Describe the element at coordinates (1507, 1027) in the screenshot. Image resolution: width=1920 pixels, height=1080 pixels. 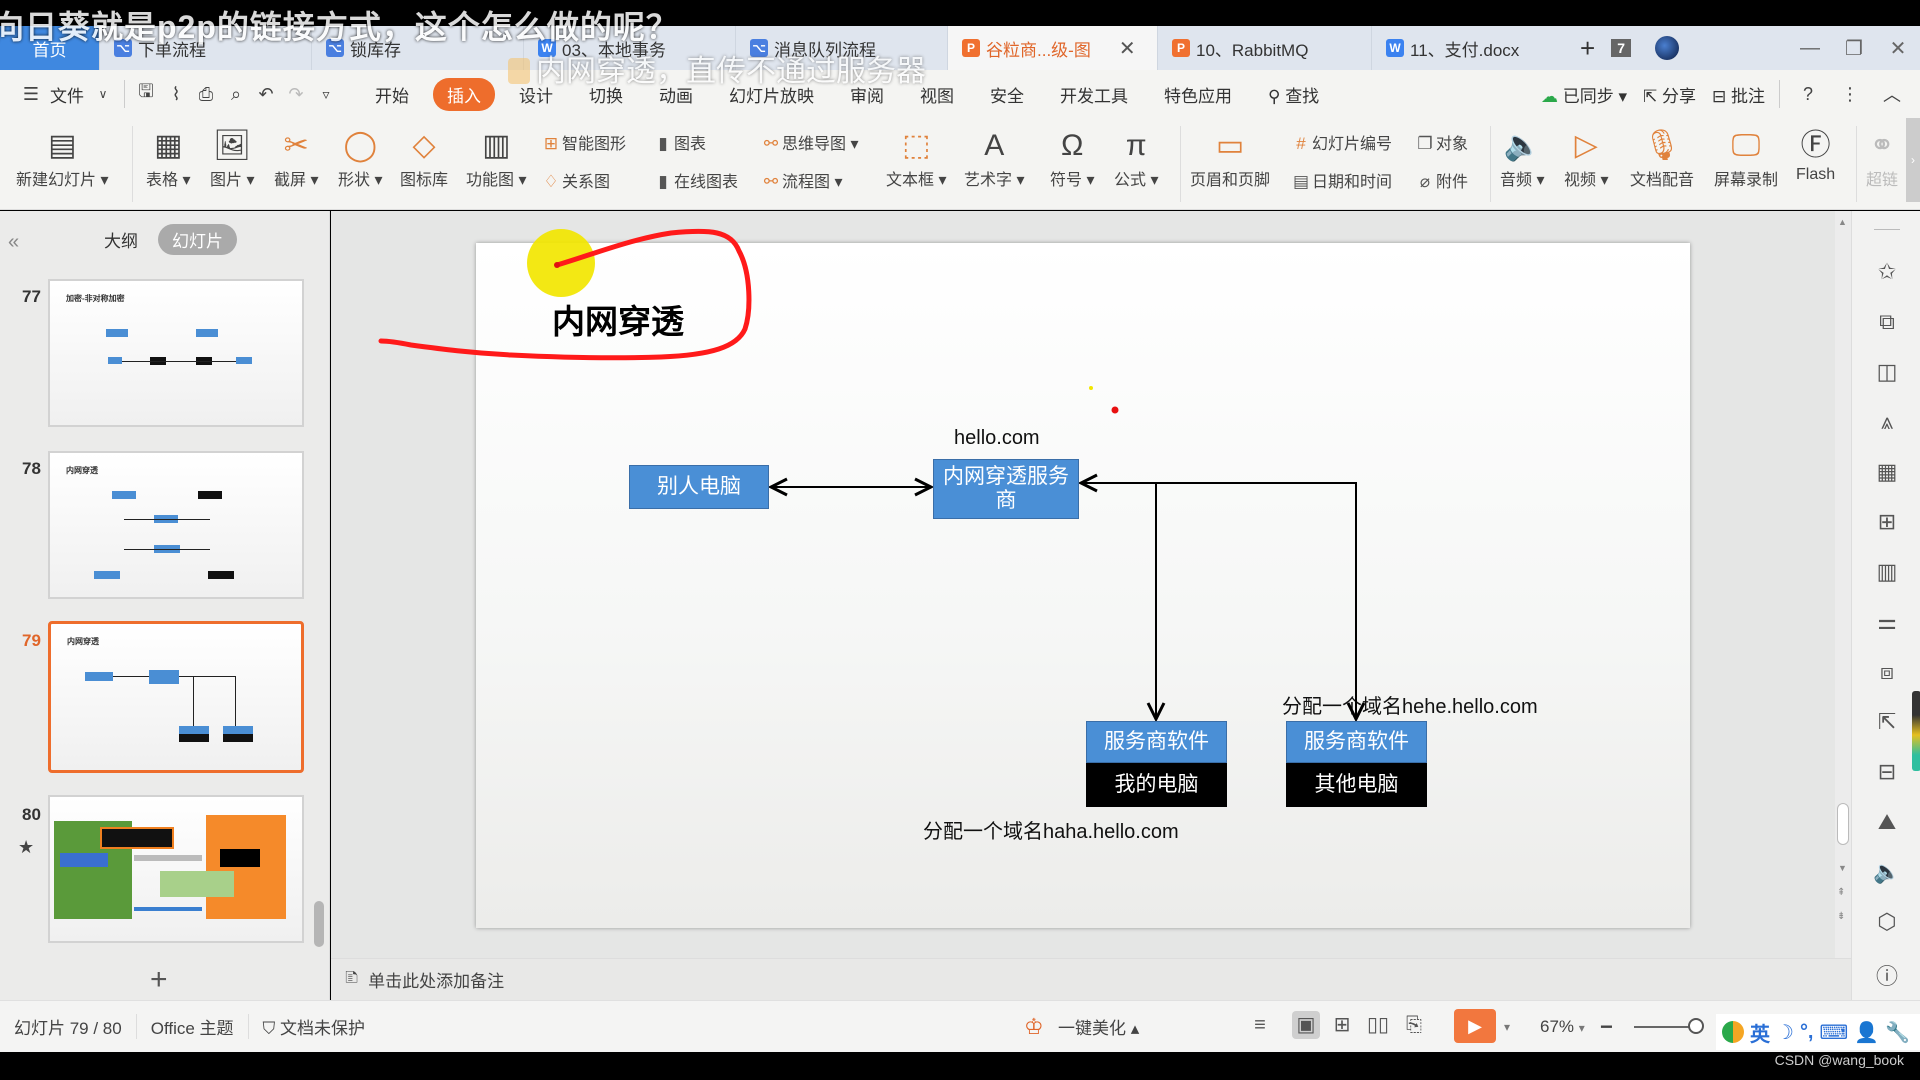
I see `play-options-chevron: ▾` at that location.